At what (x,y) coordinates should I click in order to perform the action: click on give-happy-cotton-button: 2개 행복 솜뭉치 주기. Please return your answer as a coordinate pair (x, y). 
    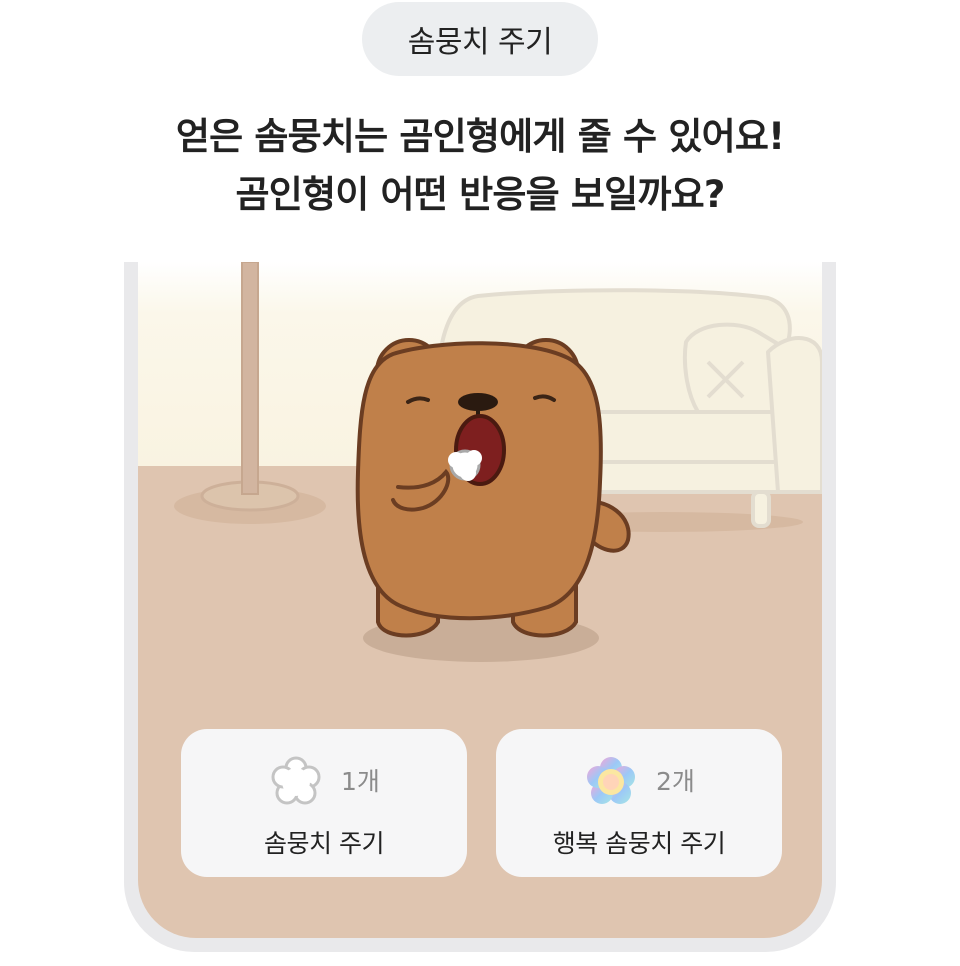
    Looking at the image, I should click on (639, 803).